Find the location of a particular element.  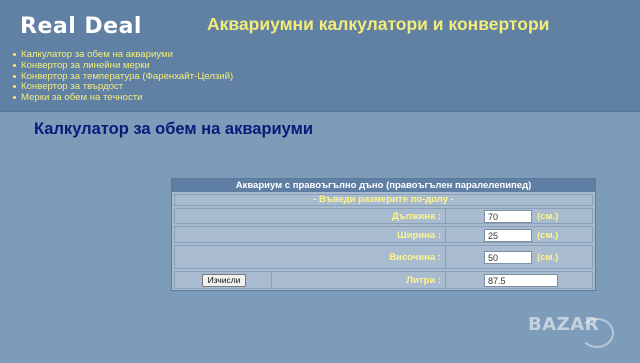

result-row: Изчисли Литри : is located at coordinates (383, 280).